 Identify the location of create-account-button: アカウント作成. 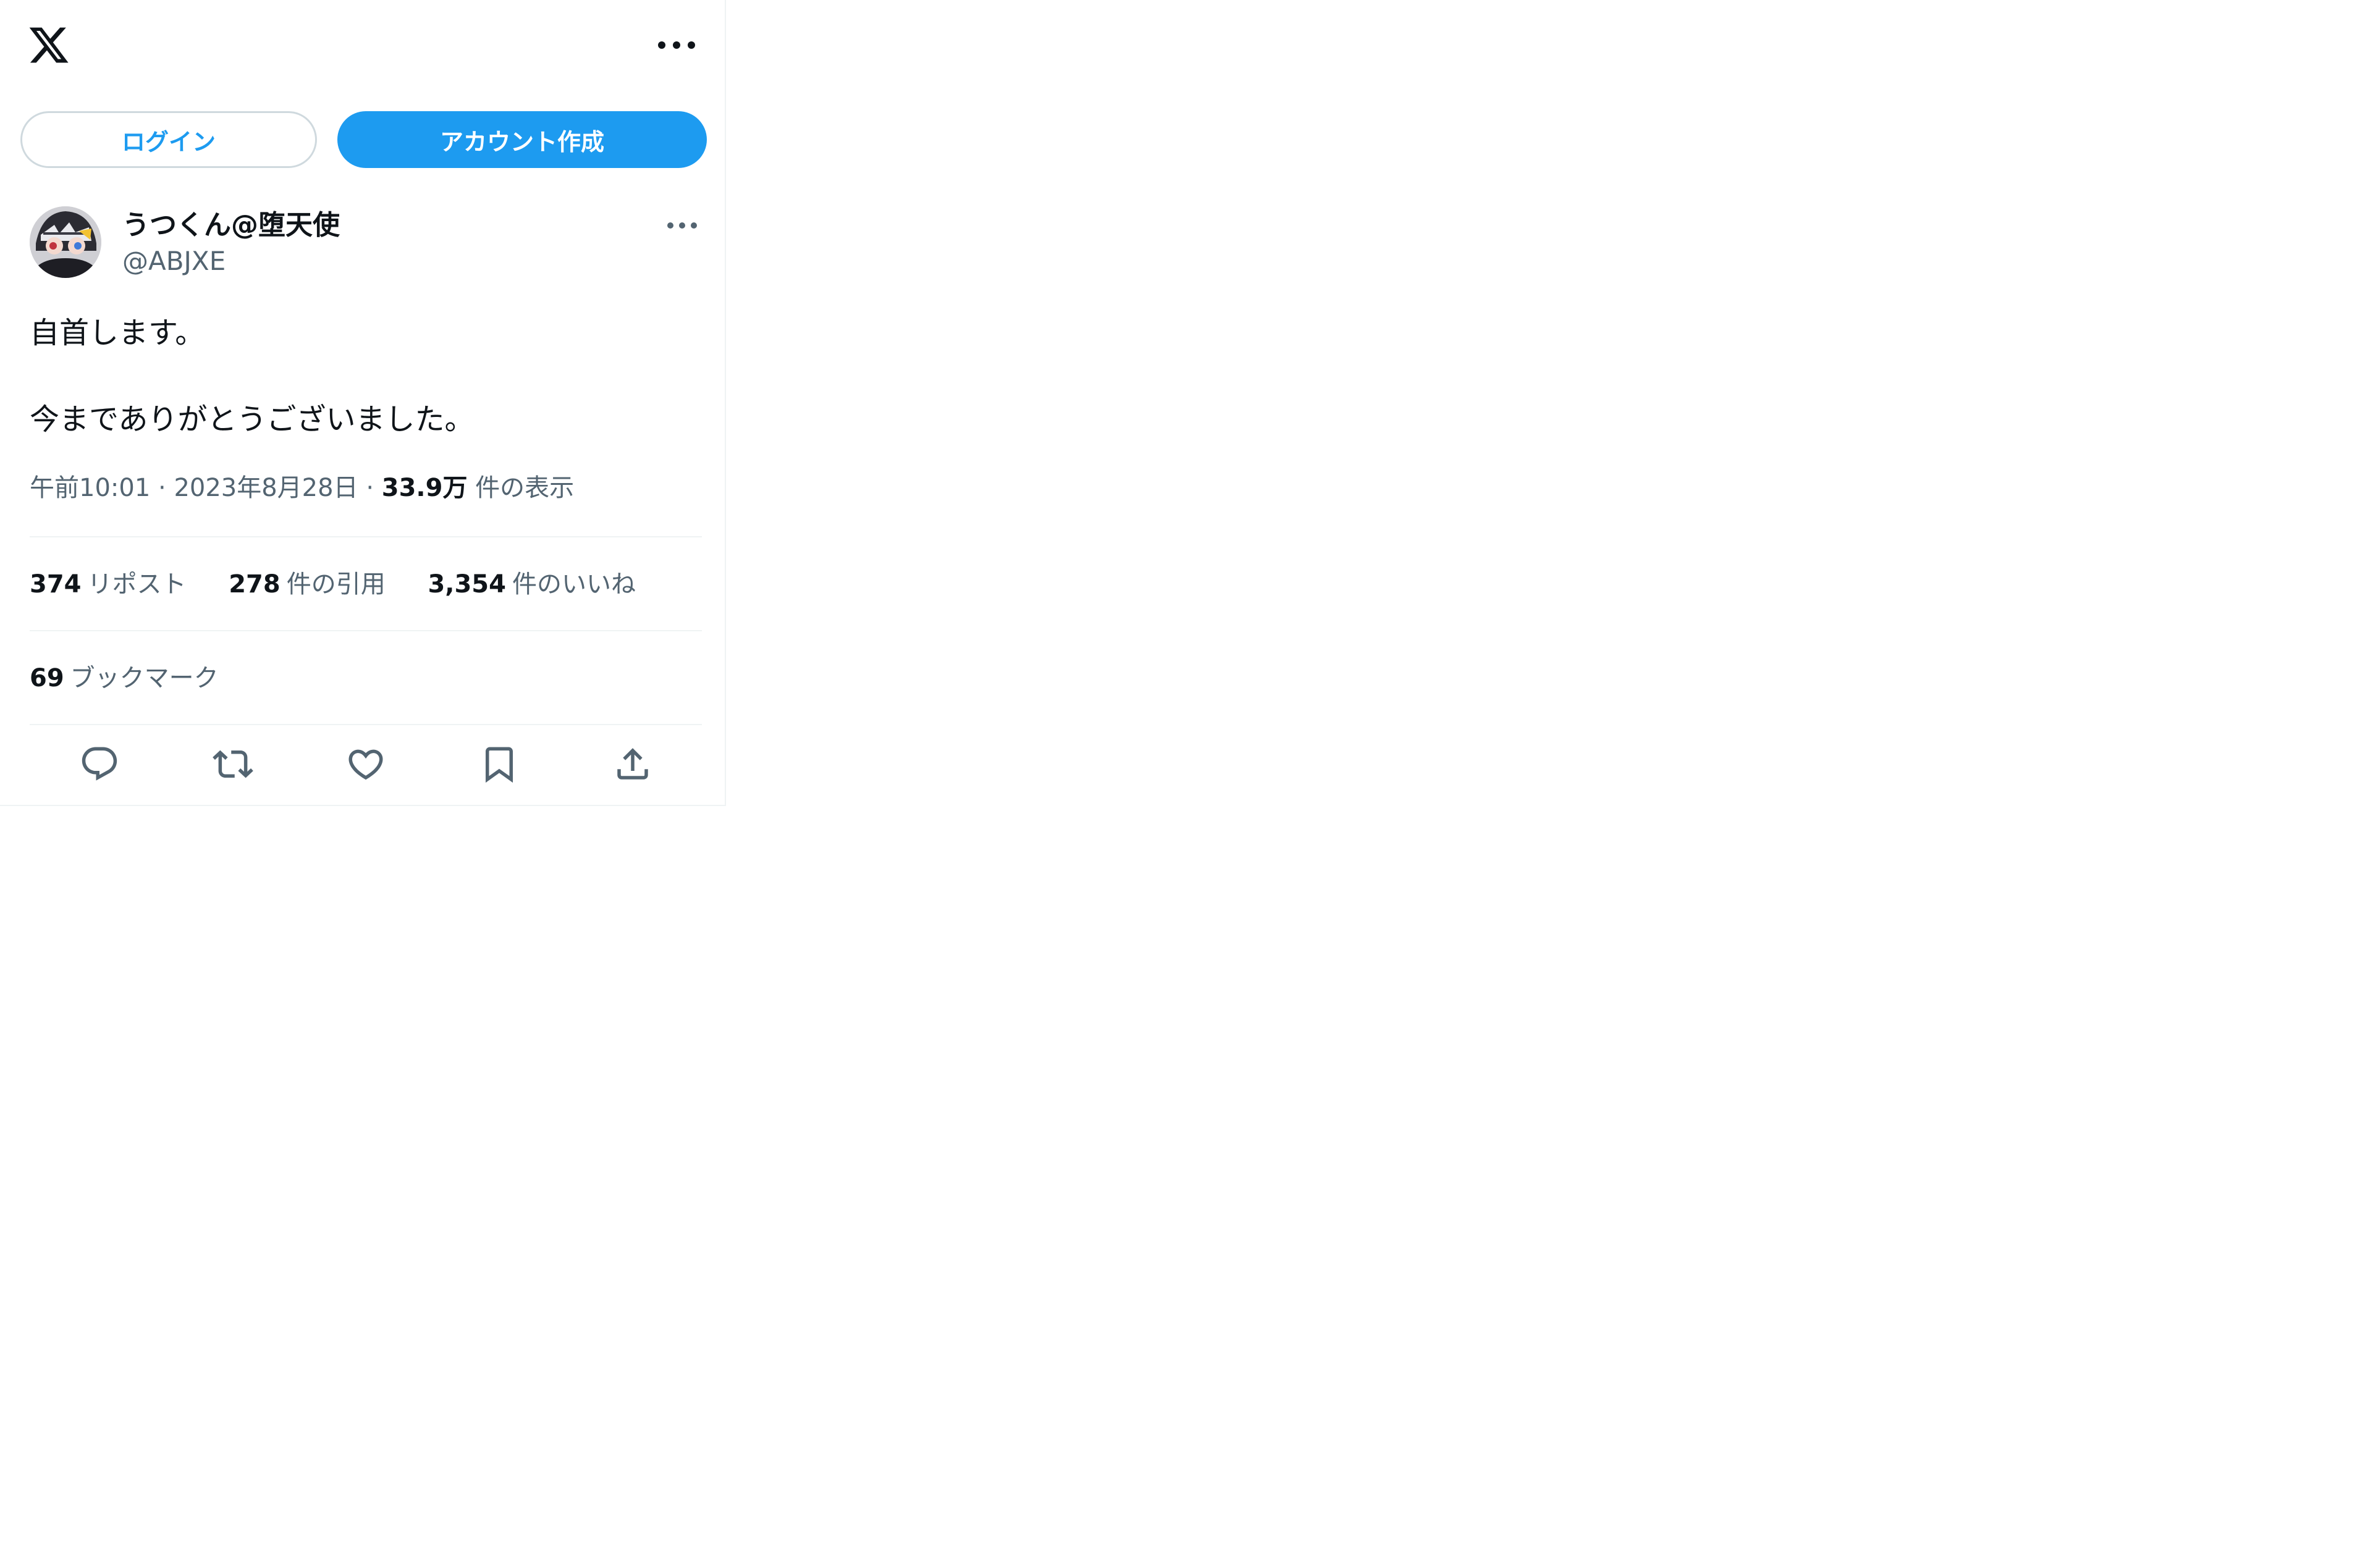
(522, 139).